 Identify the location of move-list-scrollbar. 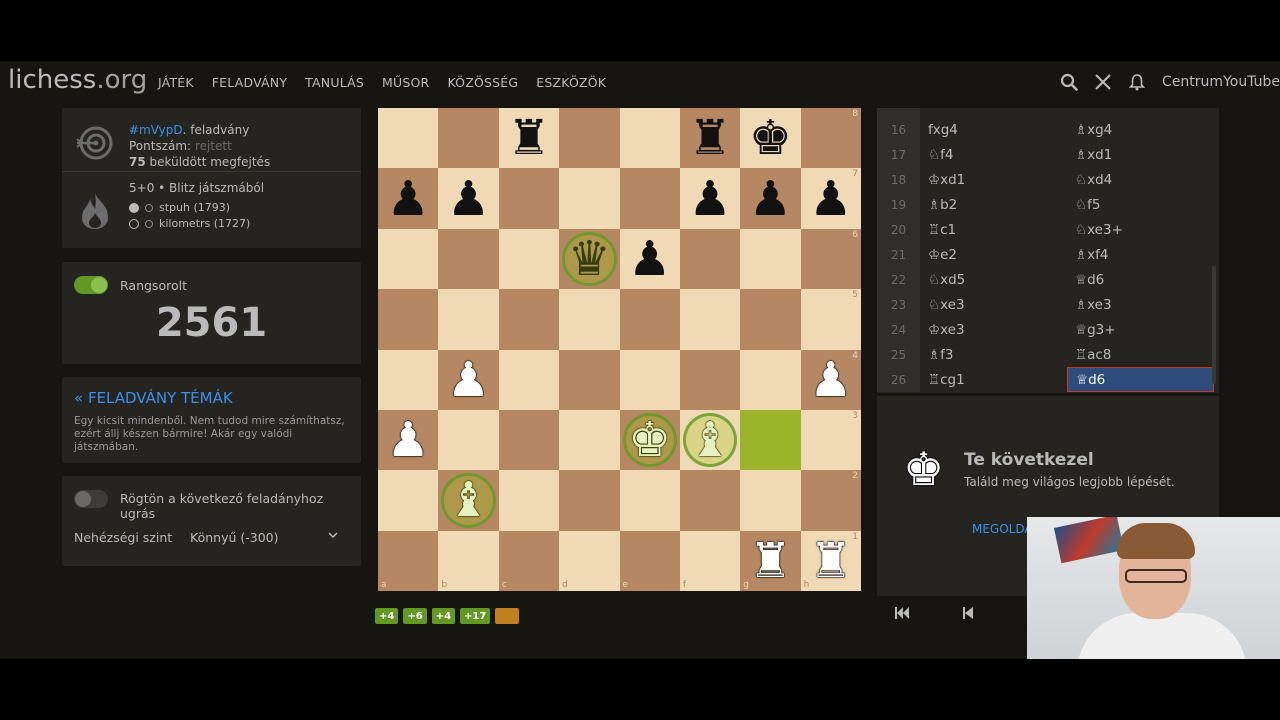
(1214, 325).